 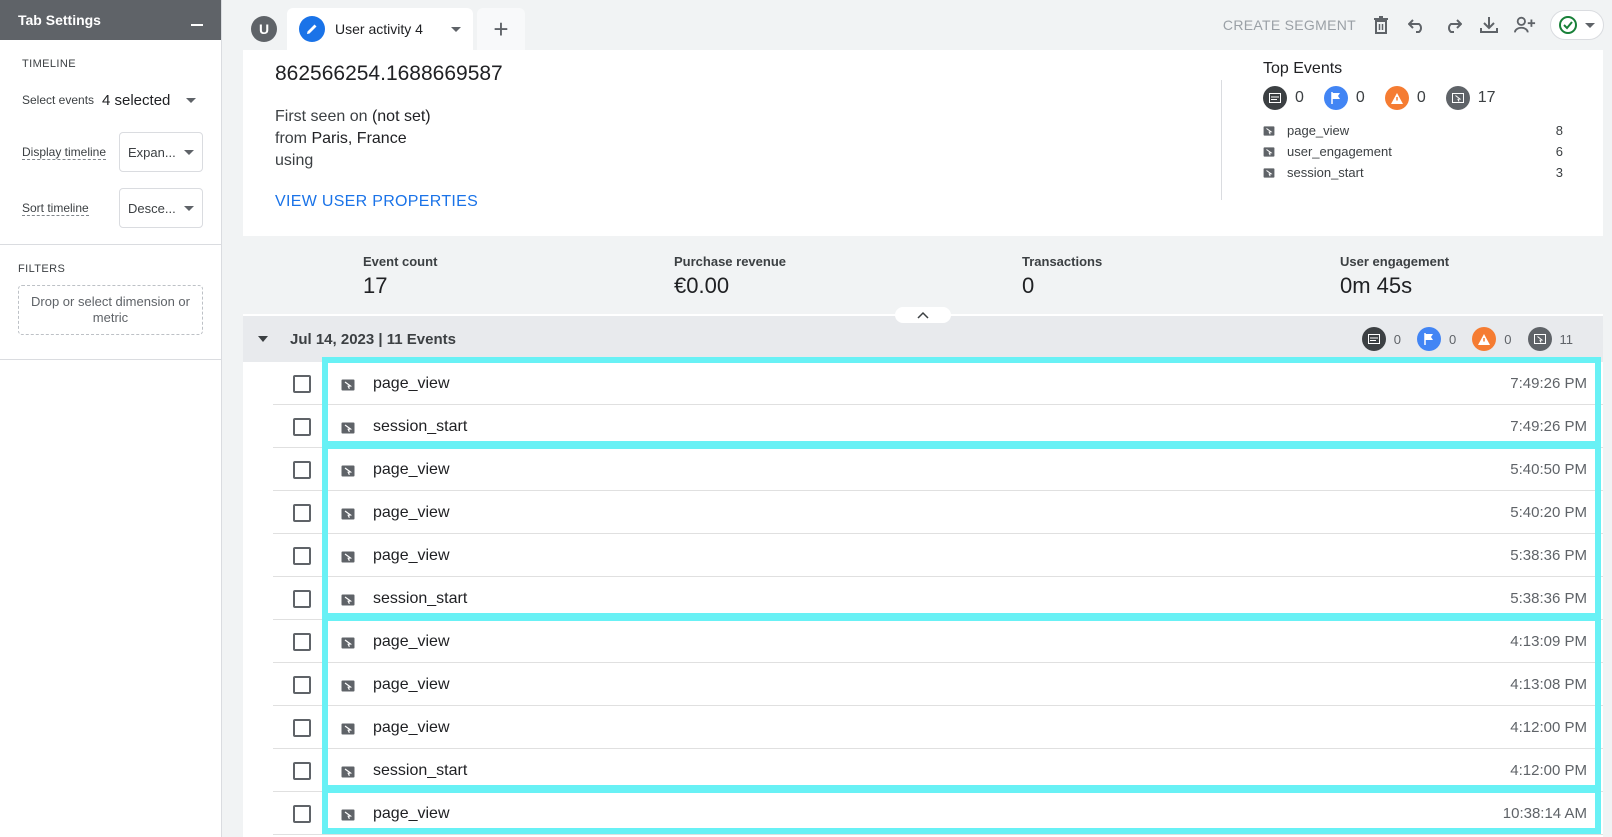 I want to click on count-grey: 17, so click(x=1486, y=97).